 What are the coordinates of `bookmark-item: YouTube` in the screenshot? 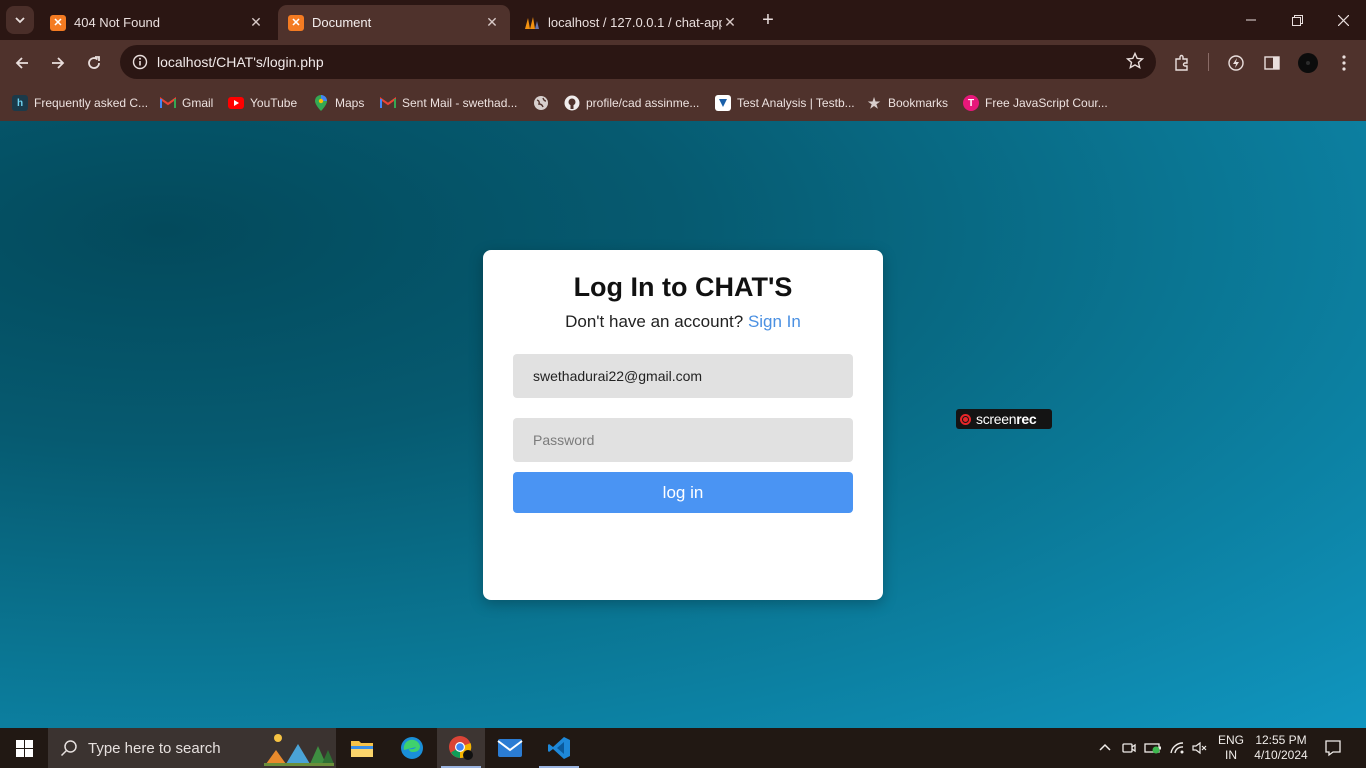 It's located at (262, 103).